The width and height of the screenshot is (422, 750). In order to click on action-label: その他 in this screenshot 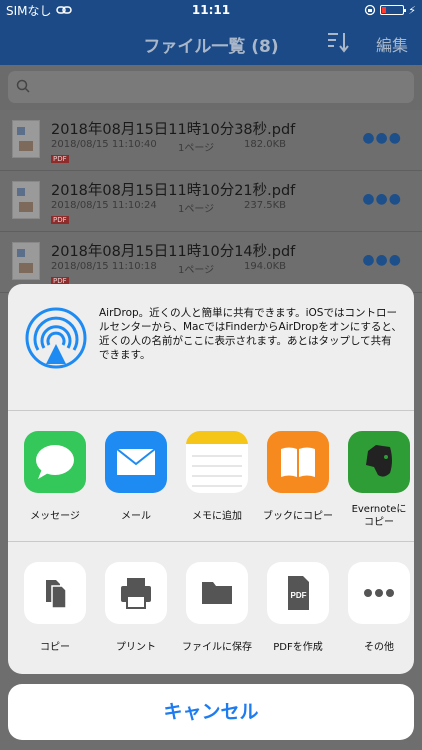, I will do `click(379, 647)`.